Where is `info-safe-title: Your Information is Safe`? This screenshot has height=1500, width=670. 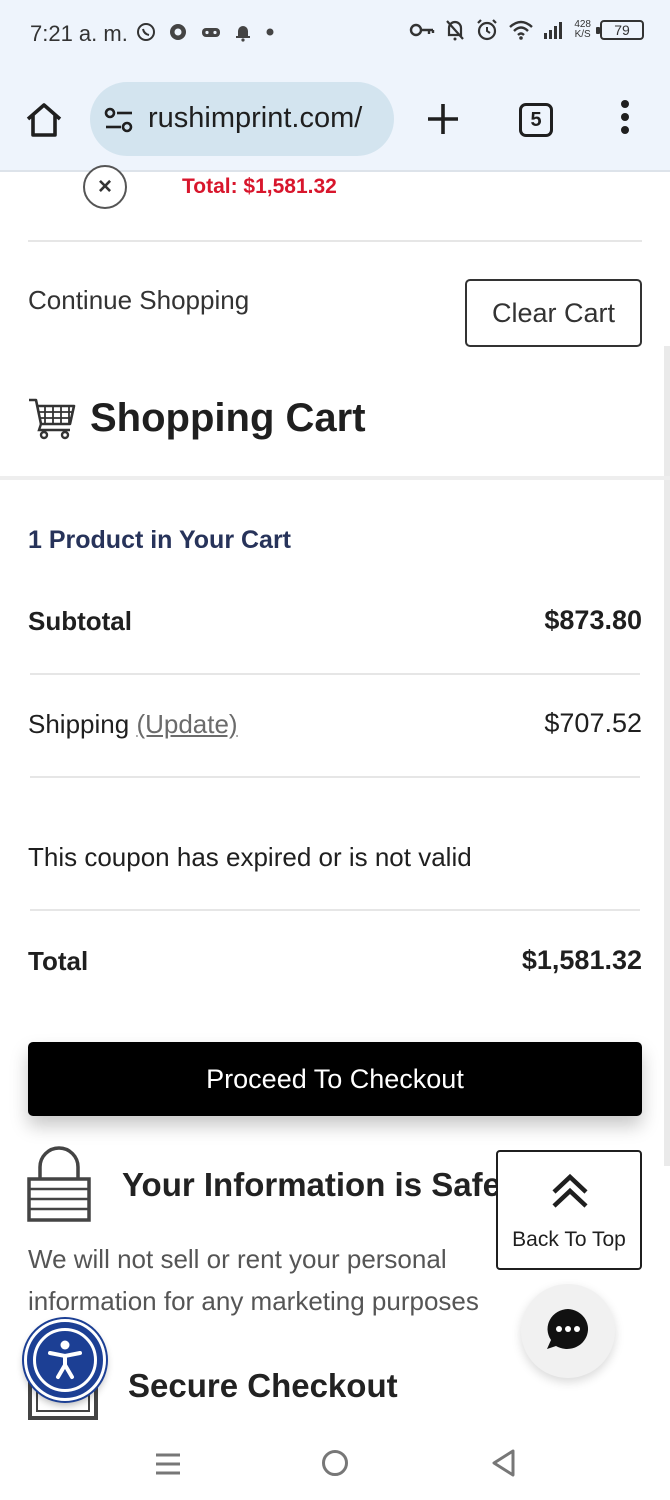 info-safe-title: Your Information is Safe is located at coordinates (311, 1184).